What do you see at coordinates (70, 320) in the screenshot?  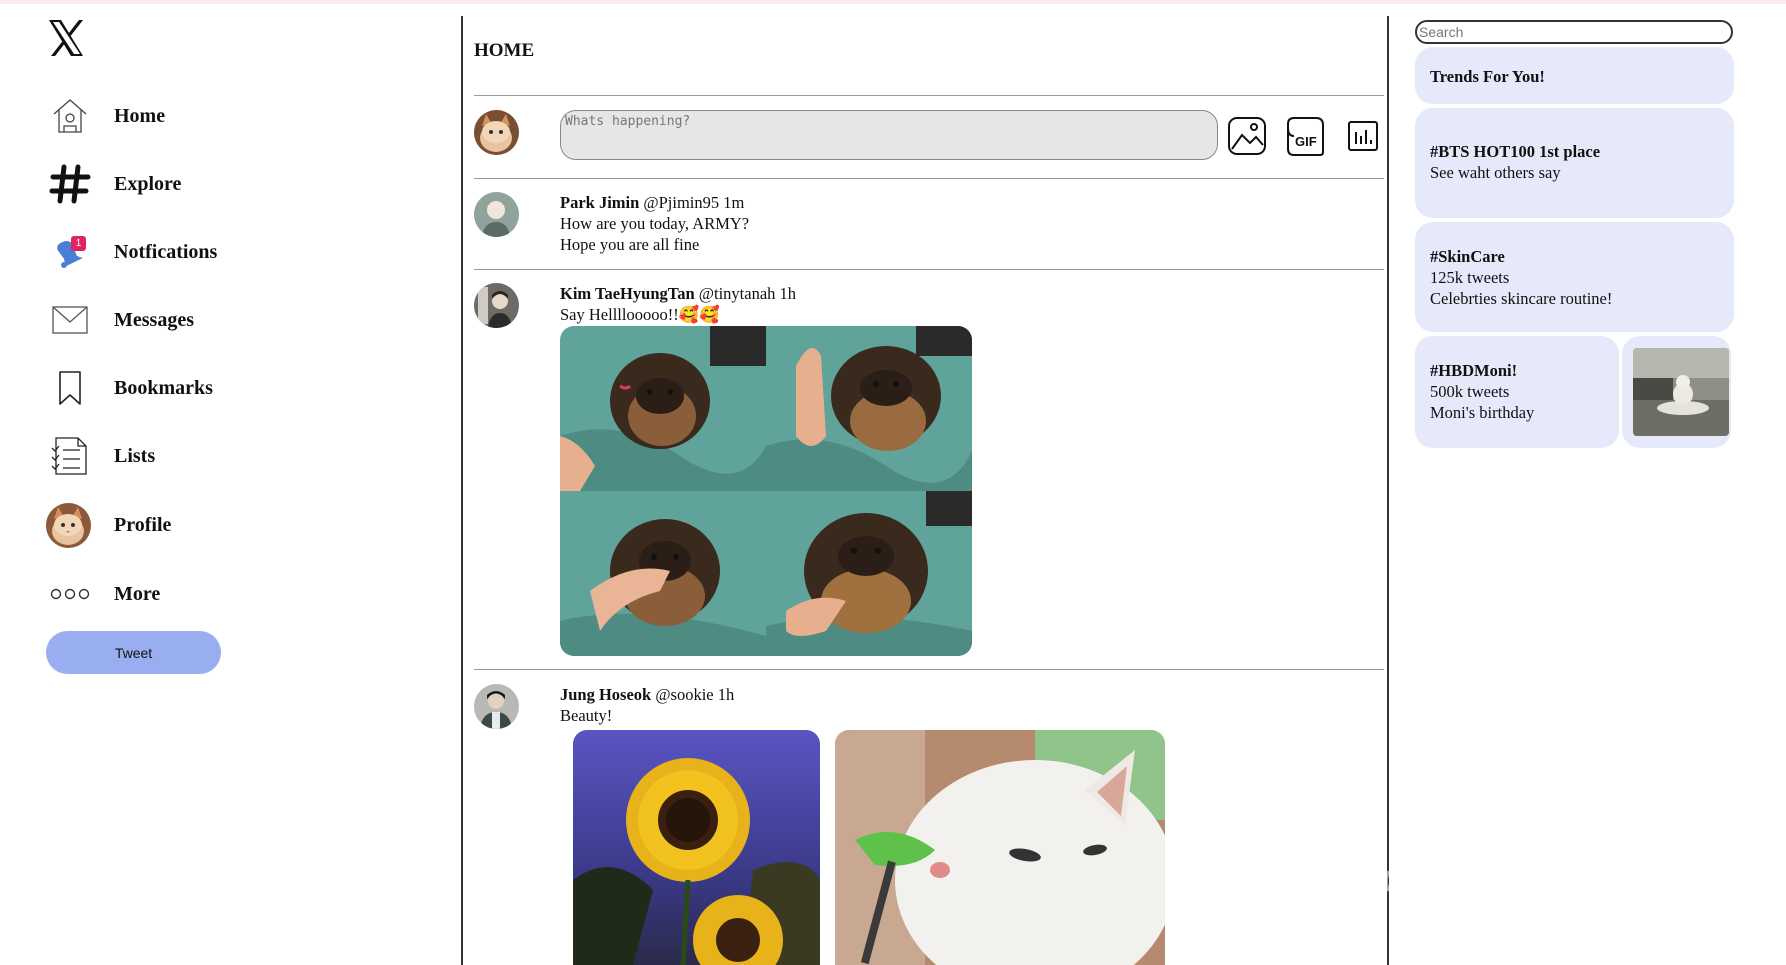 I see `envelope-icon` at bounding box center [70, 320].